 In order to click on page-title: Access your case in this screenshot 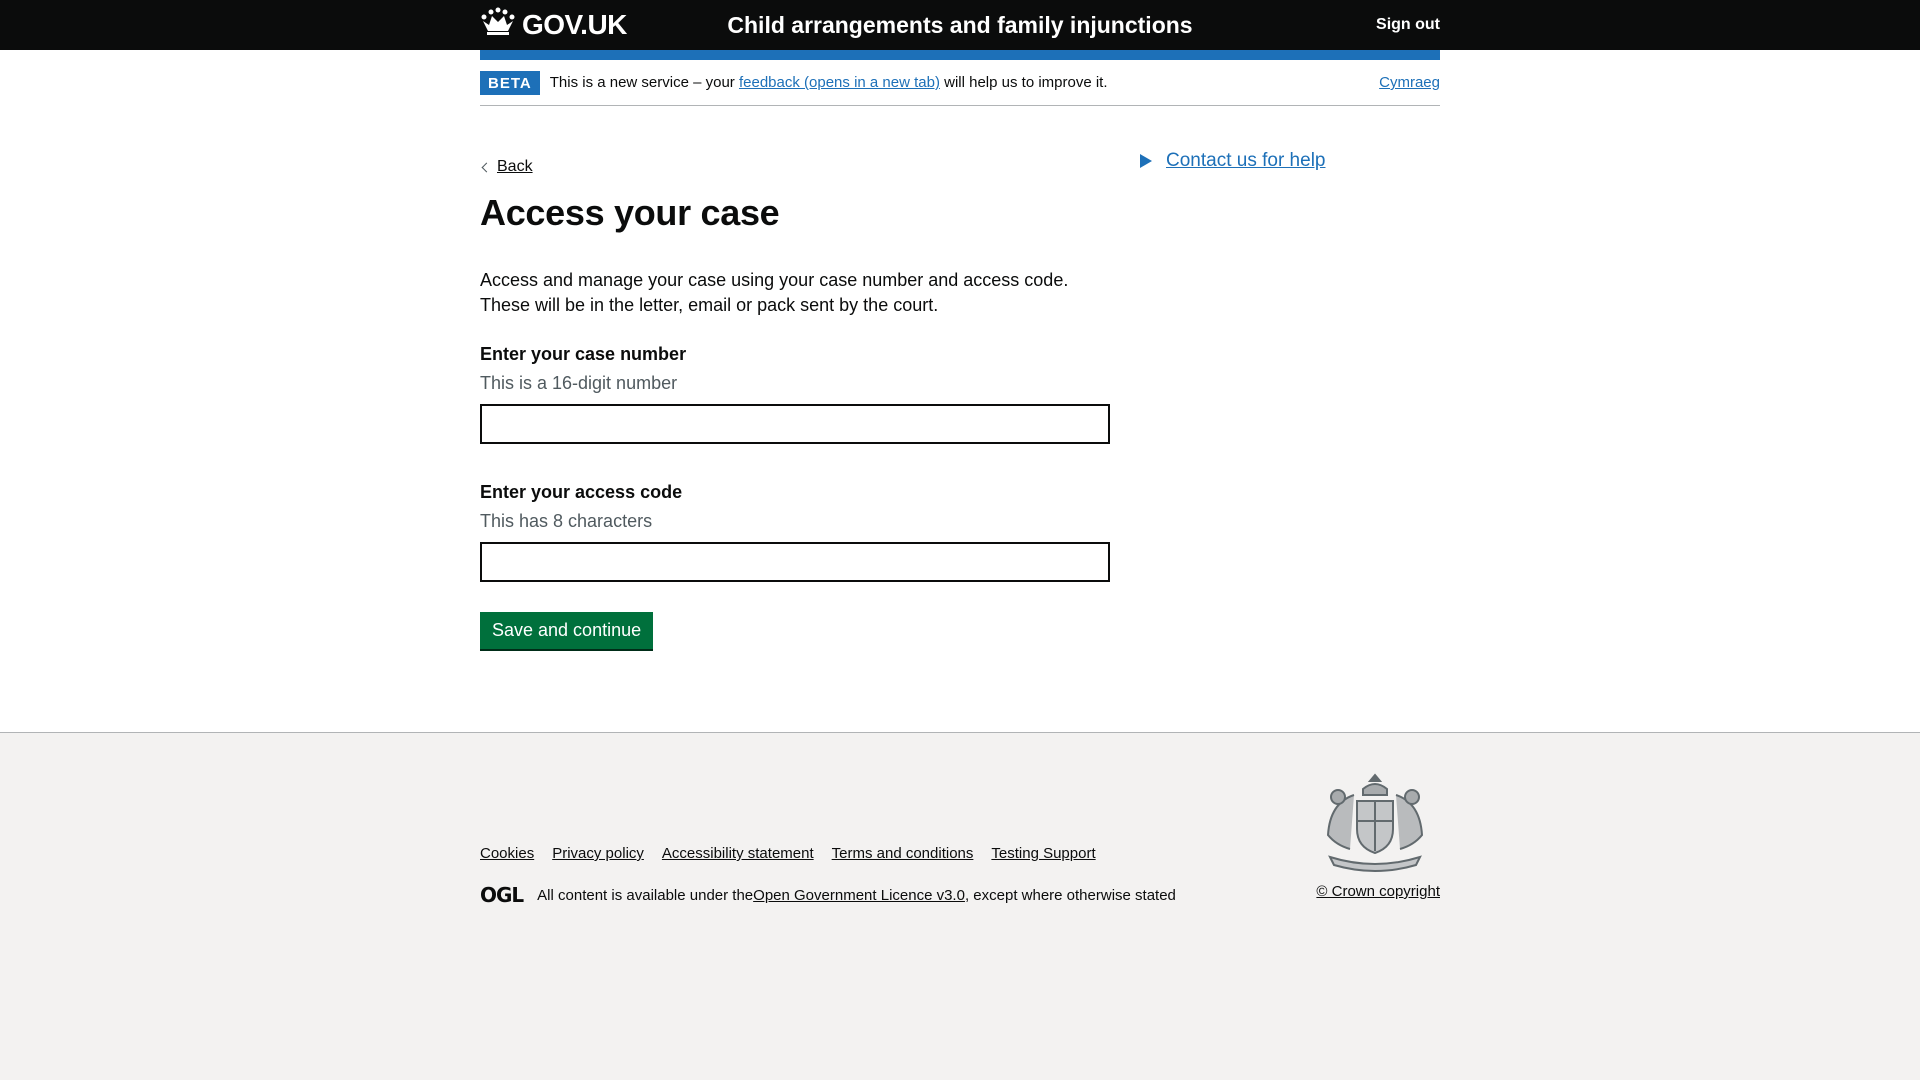, I will do `click(630, 212)`.